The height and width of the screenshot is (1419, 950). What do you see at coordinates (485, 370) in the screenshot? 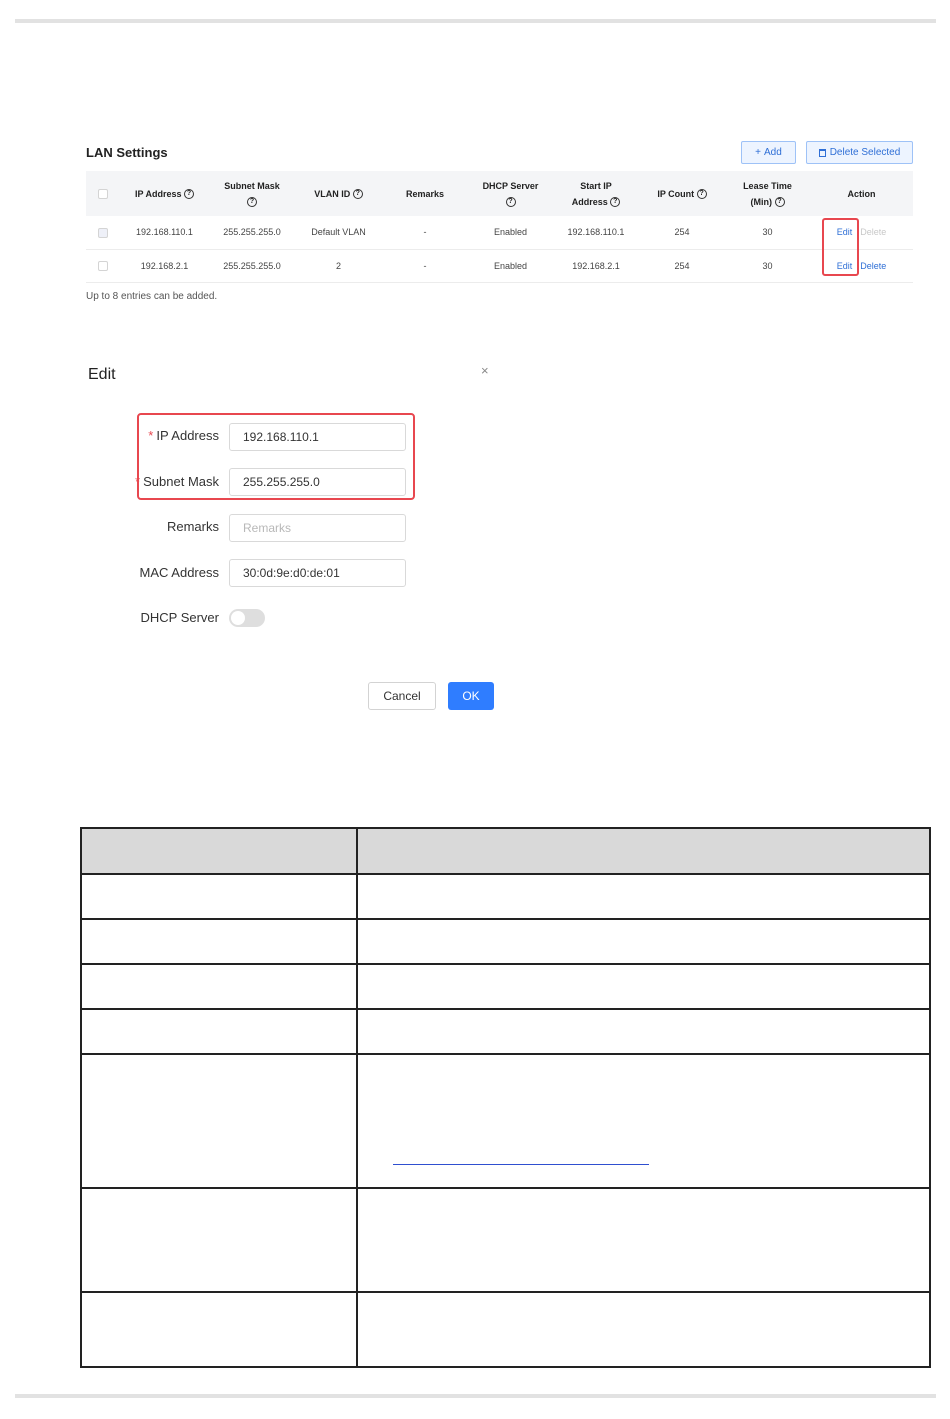
I see `close-icon: ×` at bounding box center [485, 370].